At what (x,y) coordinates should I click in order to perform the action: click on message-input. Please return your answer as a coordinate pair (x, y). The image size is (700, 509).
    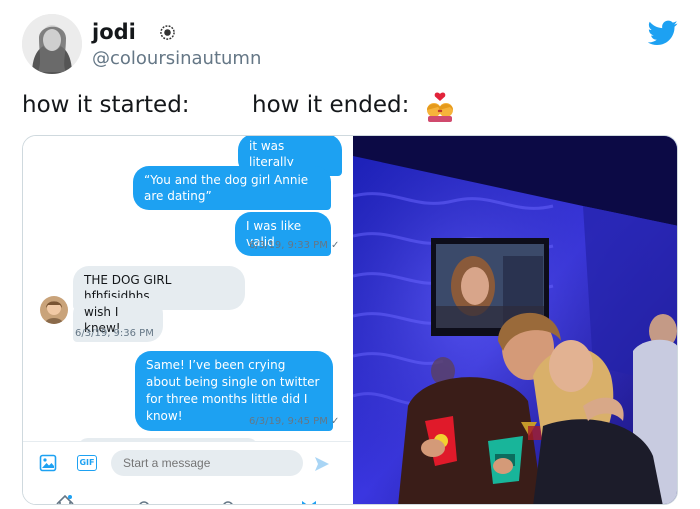
    Looking at the image, I should click on (207, 463).